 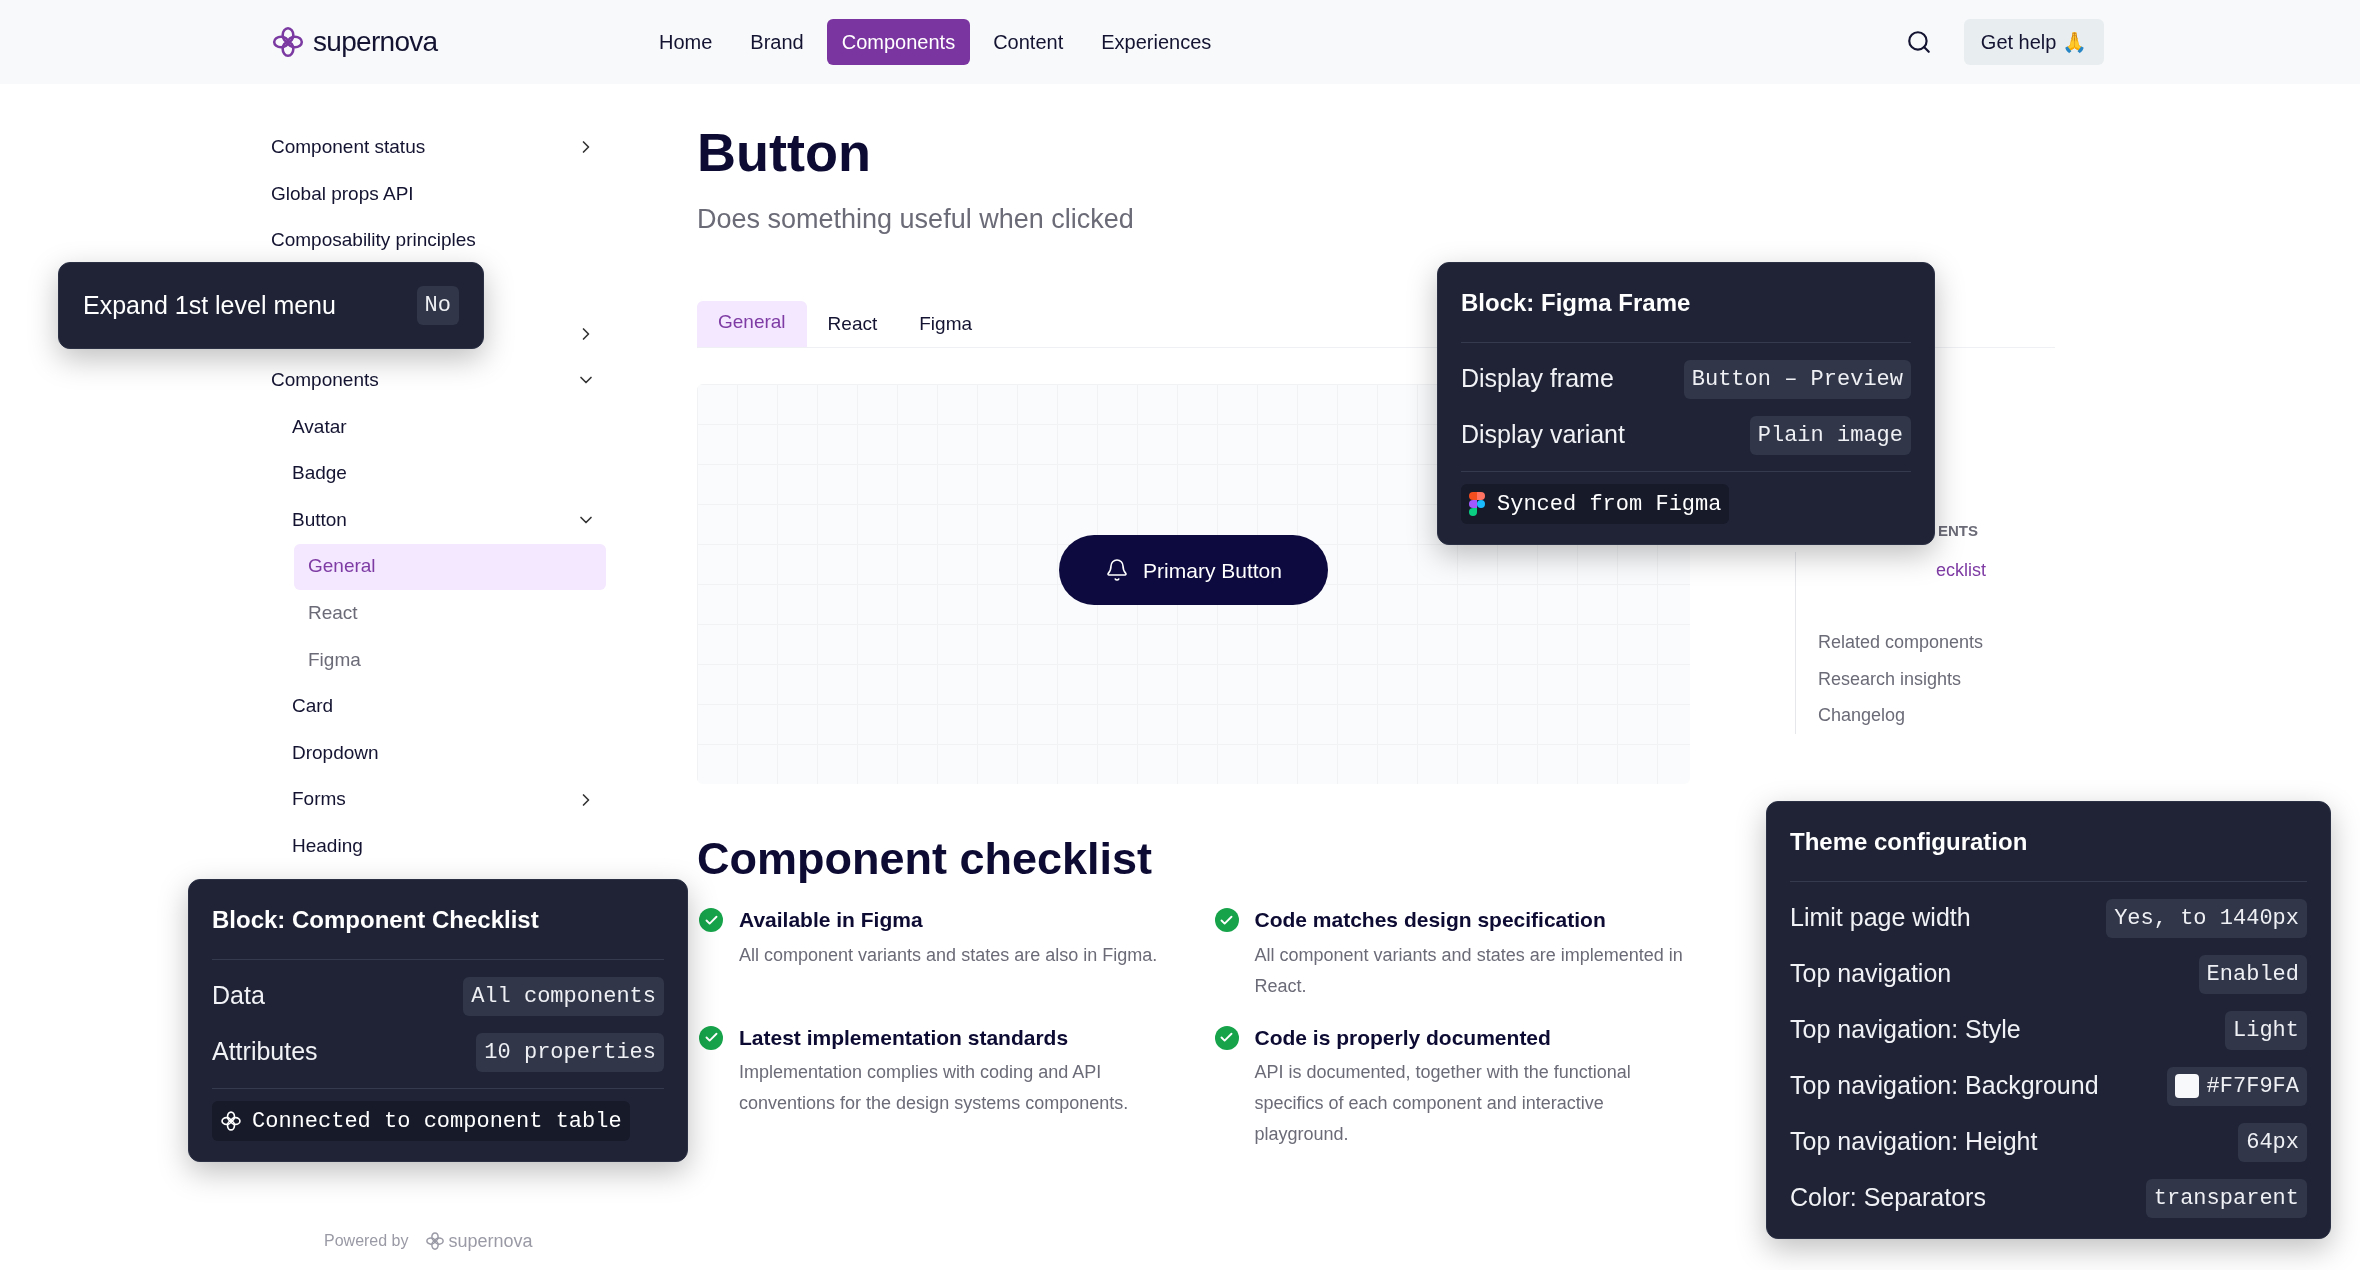 I want to click on setting-label: Display frame, so click(x=1537, y=379).